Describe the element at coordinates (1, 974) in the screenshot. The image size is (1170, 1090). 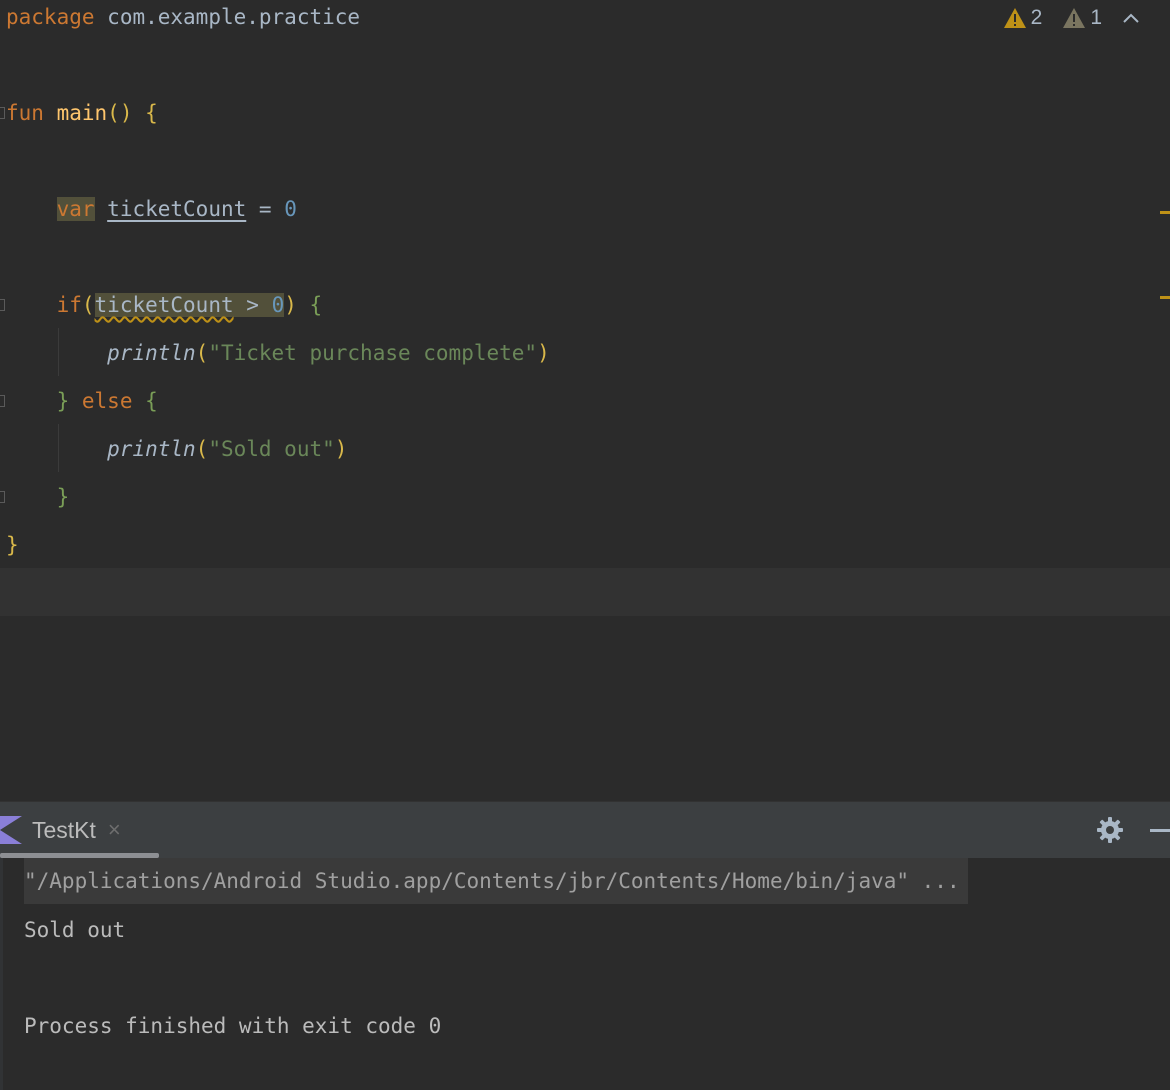
I see `console-gutter` at that location.